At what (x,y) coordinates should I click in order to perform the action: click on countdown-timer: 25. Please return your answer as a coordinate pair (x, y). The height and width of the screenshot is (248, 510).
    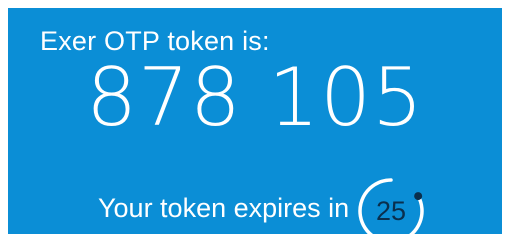
    Looking at the image, I should click on (391, 211).